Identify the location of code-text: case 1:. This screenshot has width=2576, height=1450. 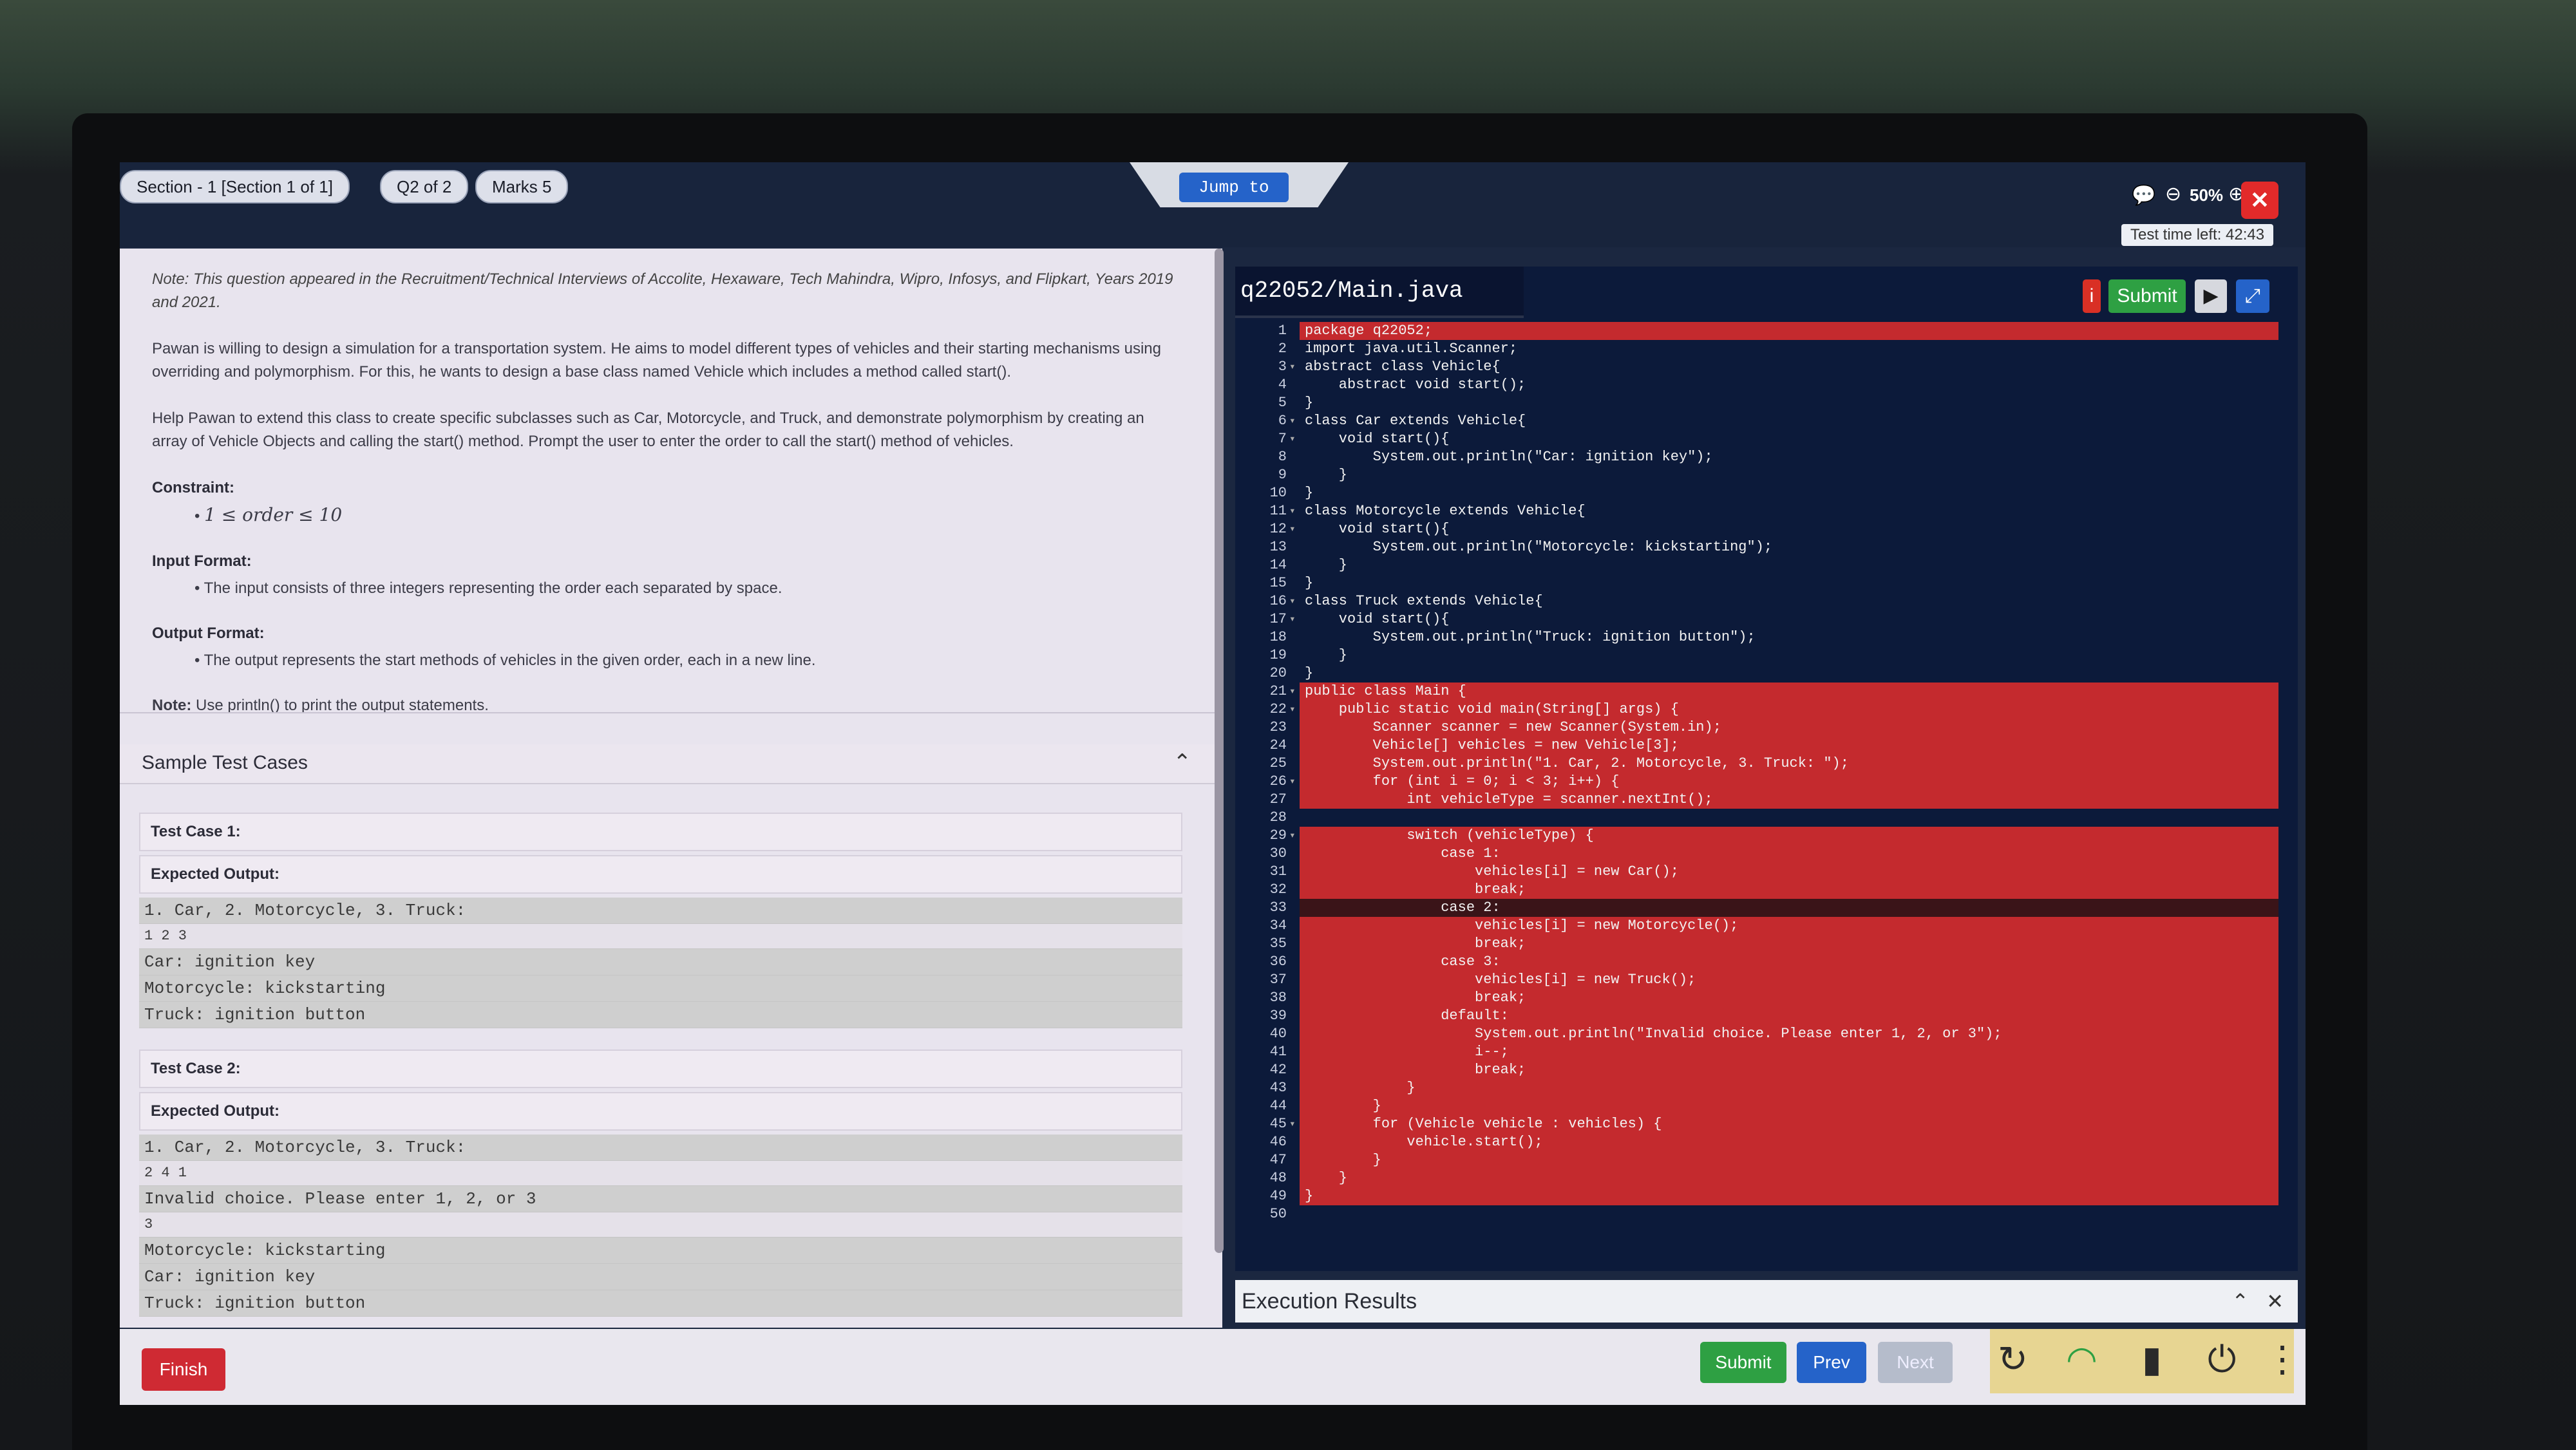
(1789, 854).